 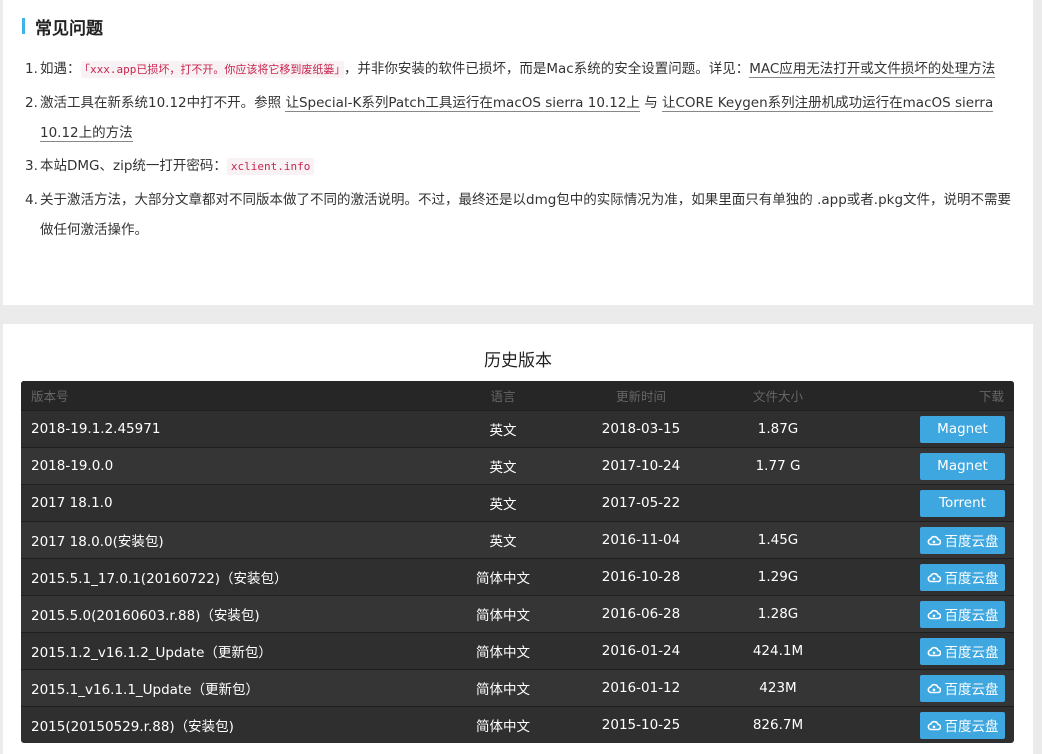 What do you see at coordinates (503, 396) in the screenshot?
I see `header-language: 语言` at bounding box center [503, 396].